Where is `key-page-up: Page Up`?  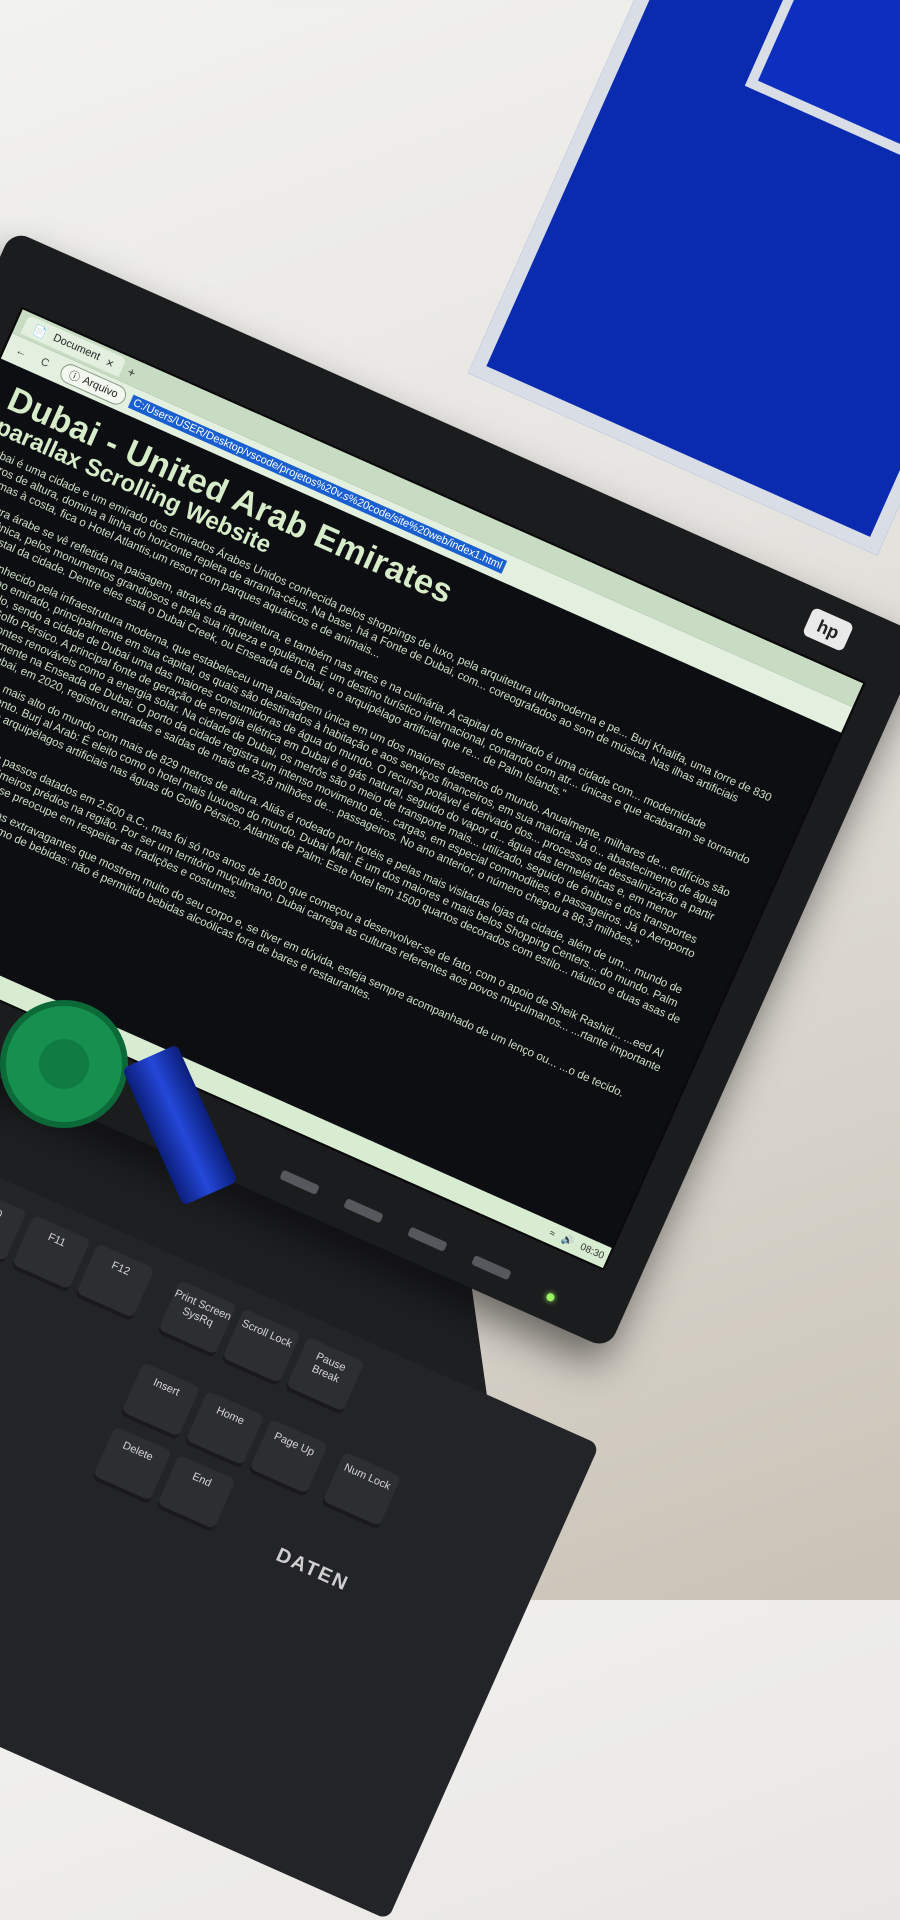 key-page-up: Page Up is located at coordinates (288, 1458).